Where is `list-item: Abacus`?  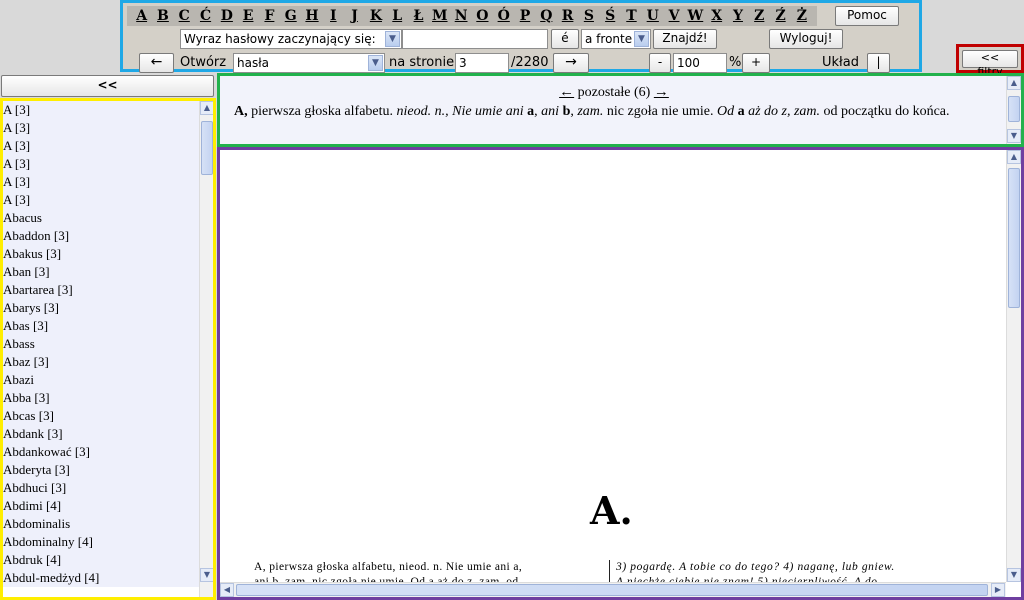
list-item: Abacus is located at coordinates (101, 218).